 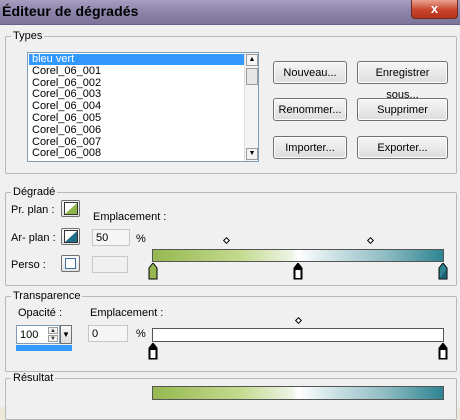 I want to click on spin-up-icon: ▲, so click(x=53, y=330).